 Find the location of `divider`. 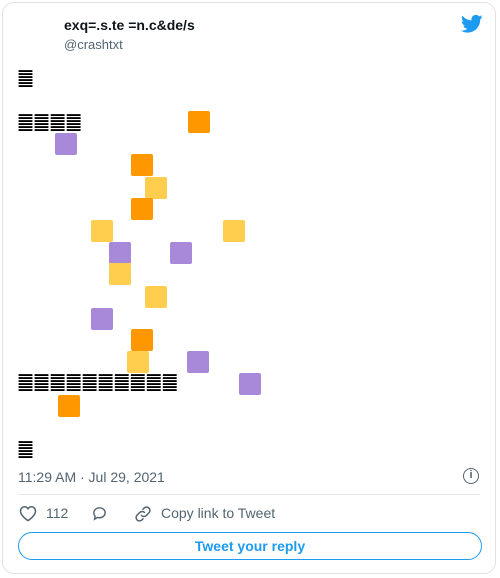

divider is located at coordinates (249, 494).